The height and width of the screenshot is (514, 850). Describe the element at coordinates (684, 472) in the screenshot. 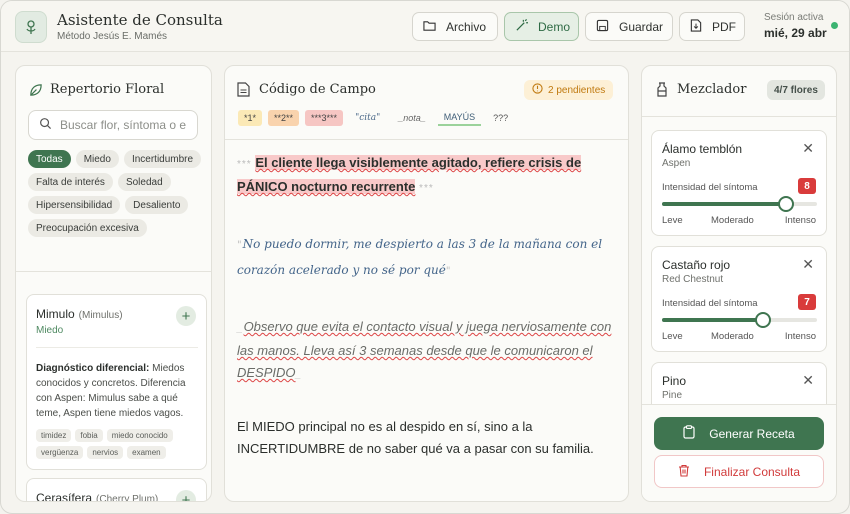

I see `trash-icon` at that location.